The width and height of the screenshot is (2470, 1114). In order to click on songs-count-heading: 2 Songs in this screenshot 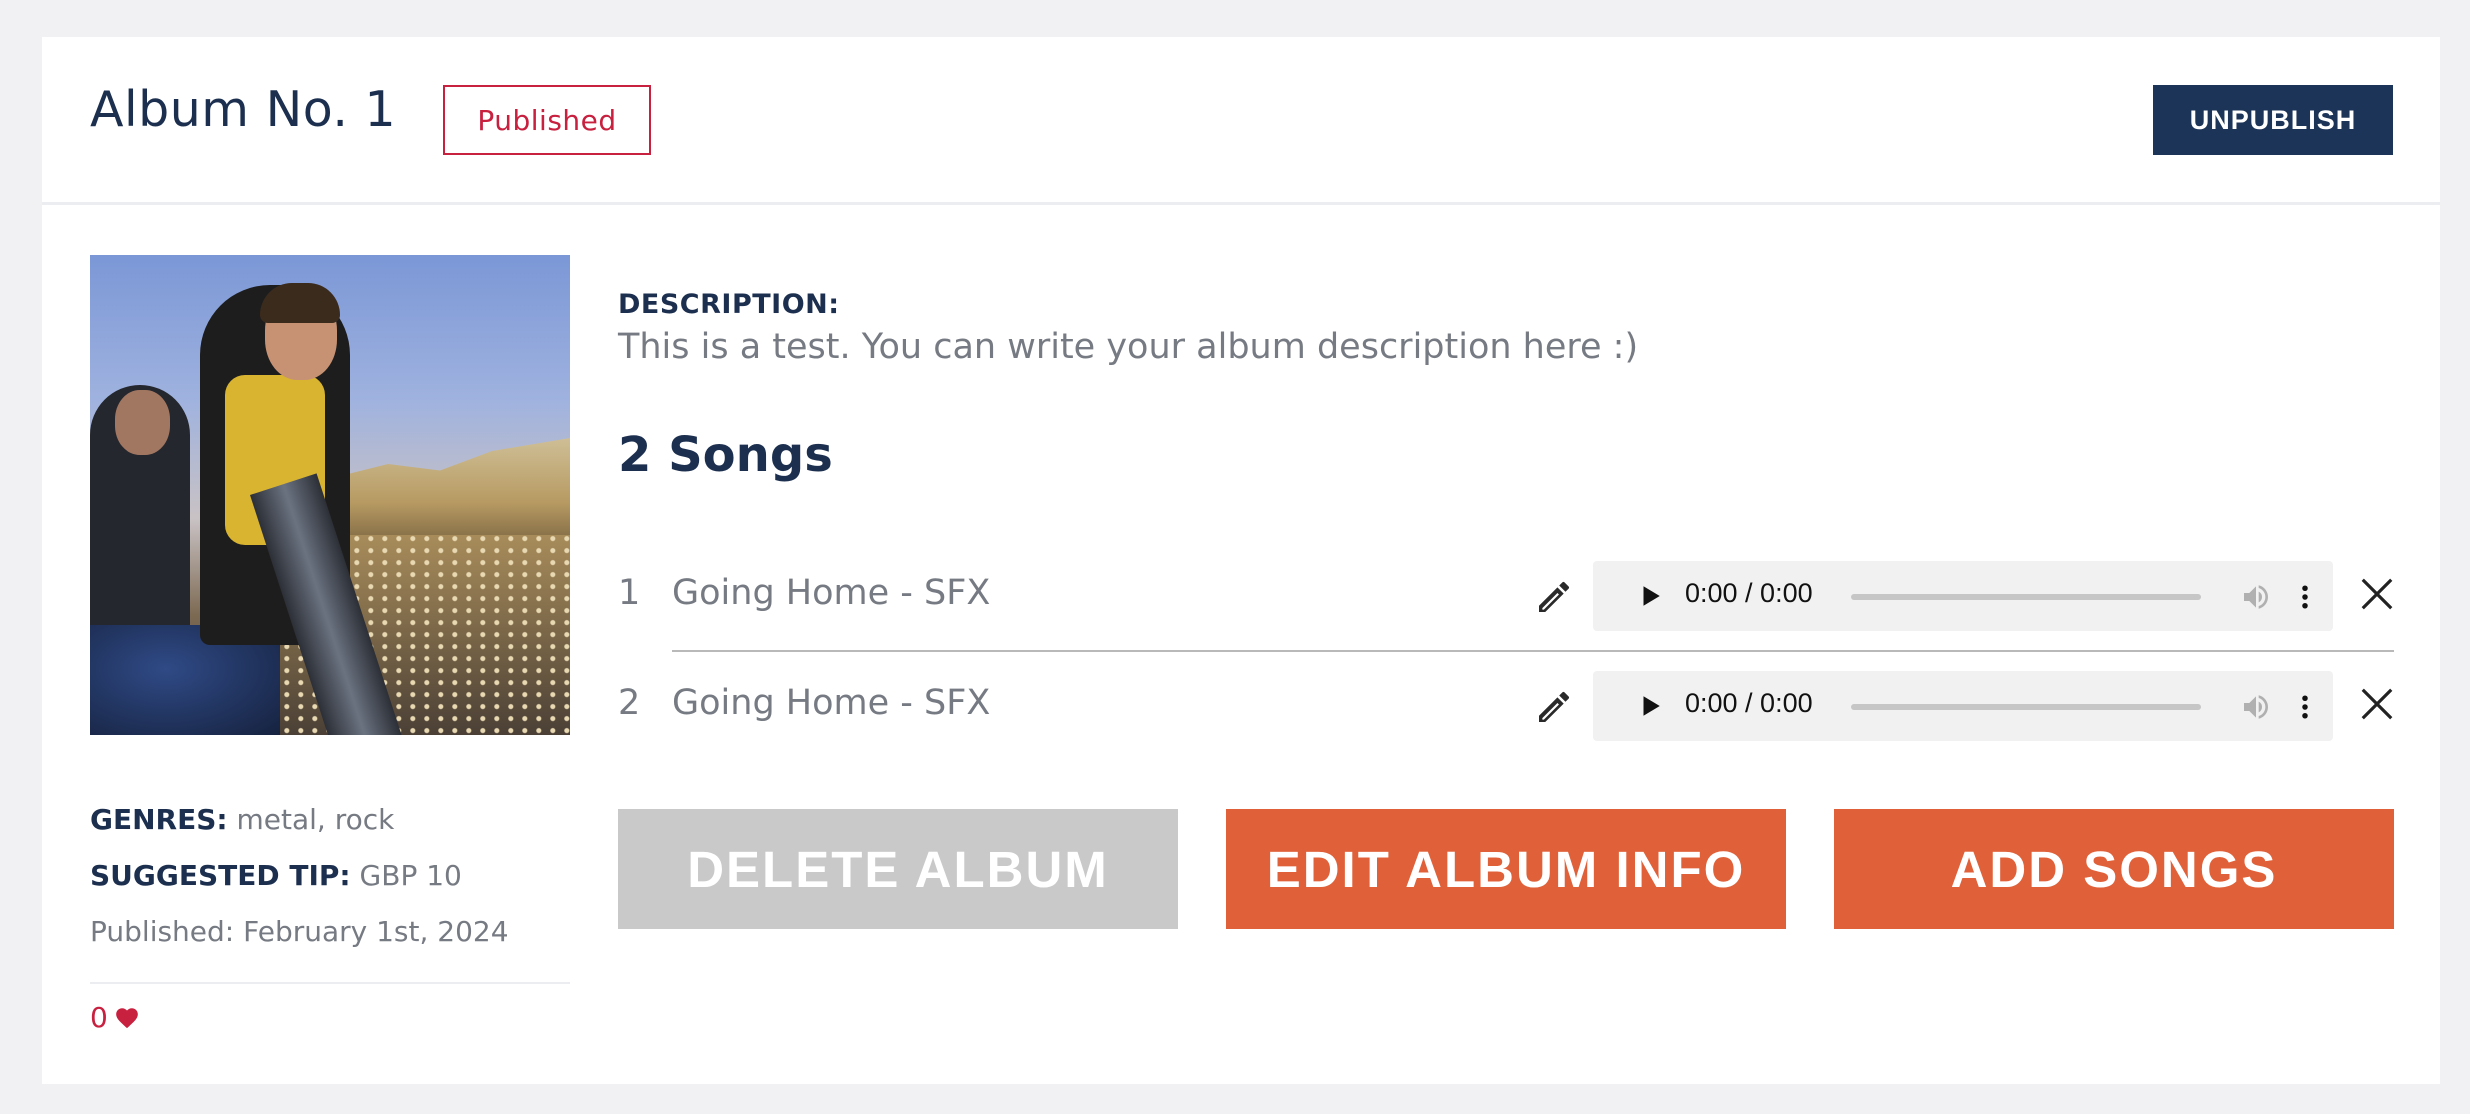, I will do `click(725, 455)`.